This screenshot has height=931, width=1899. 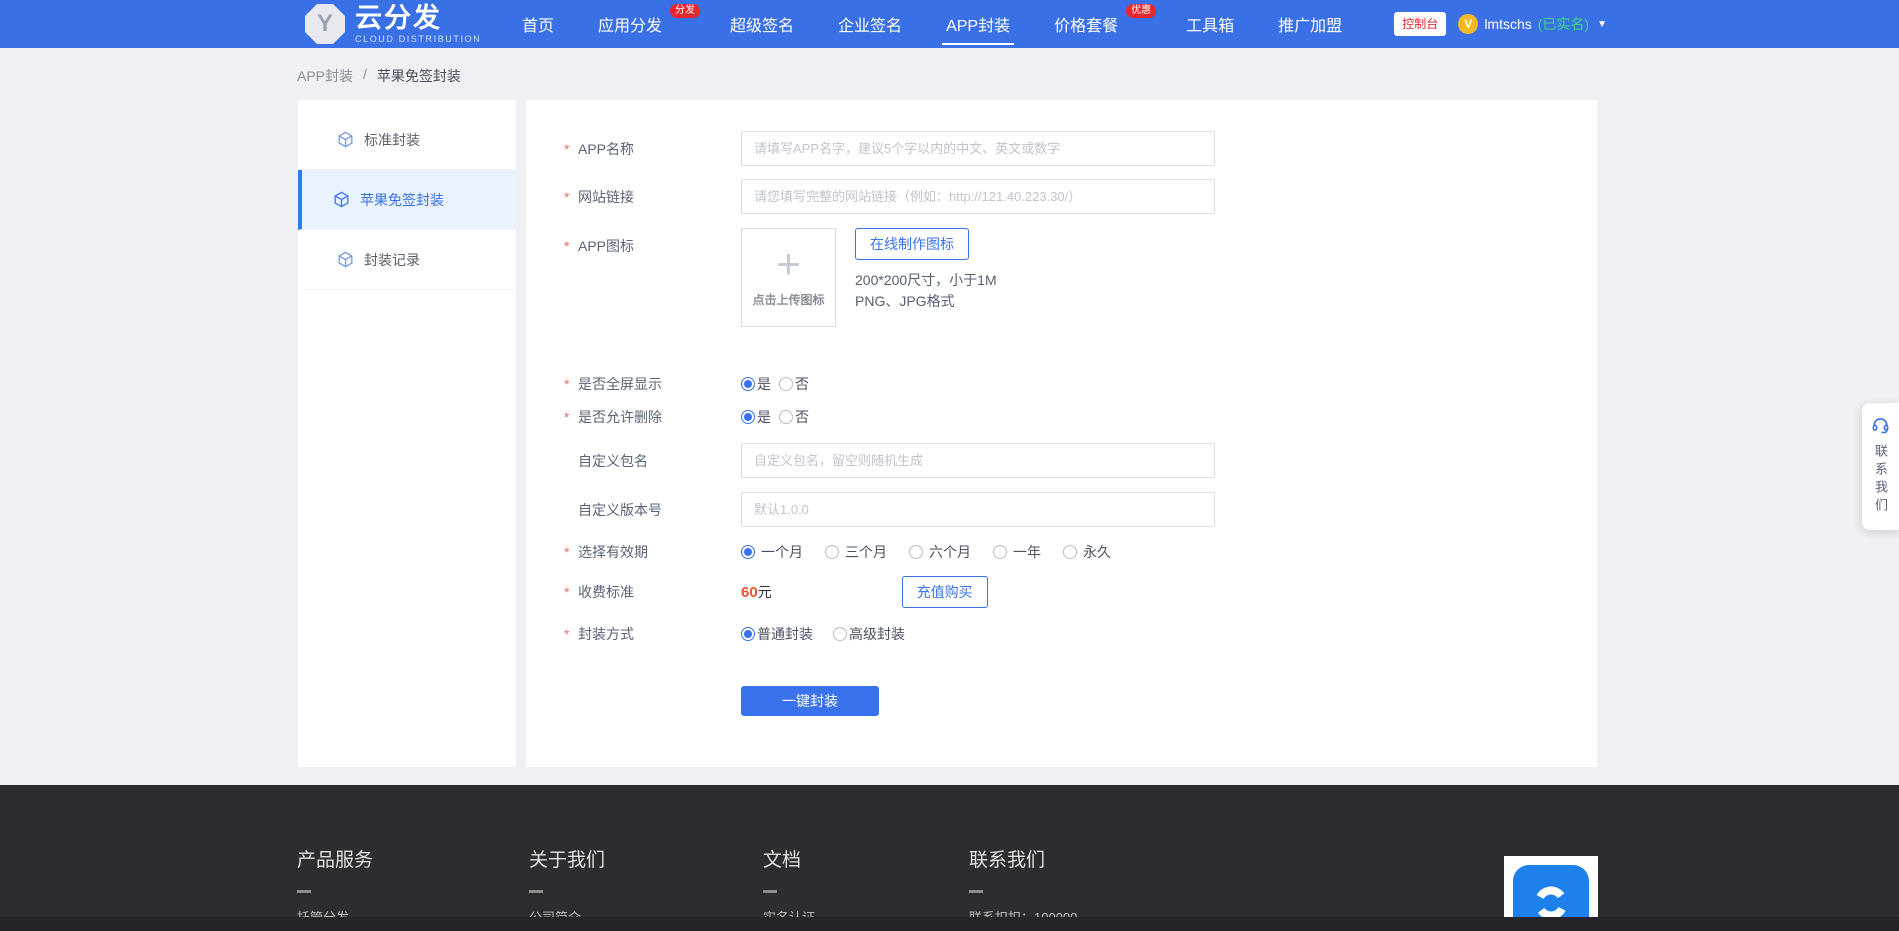 I want to click on version-input, so click(x=978, y=509).